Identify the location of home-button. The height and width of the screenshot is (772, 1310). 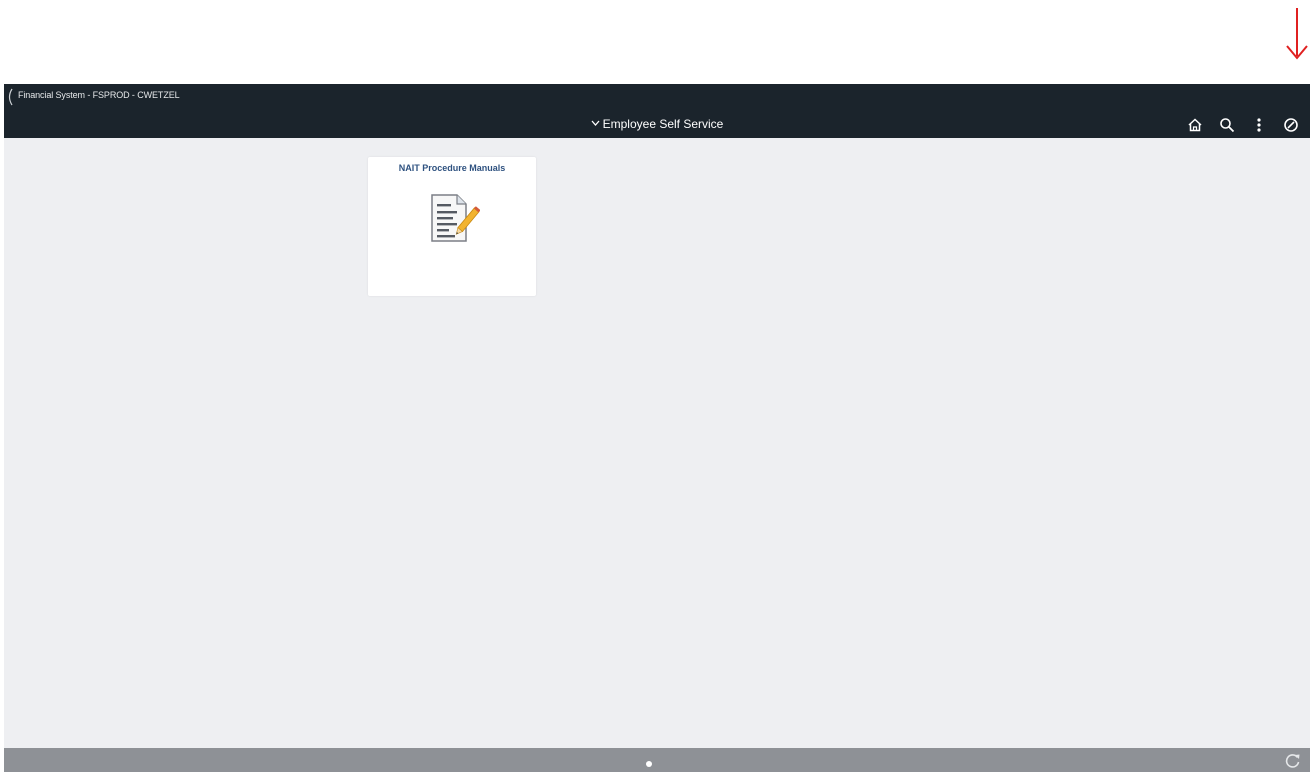
(1195, 125).